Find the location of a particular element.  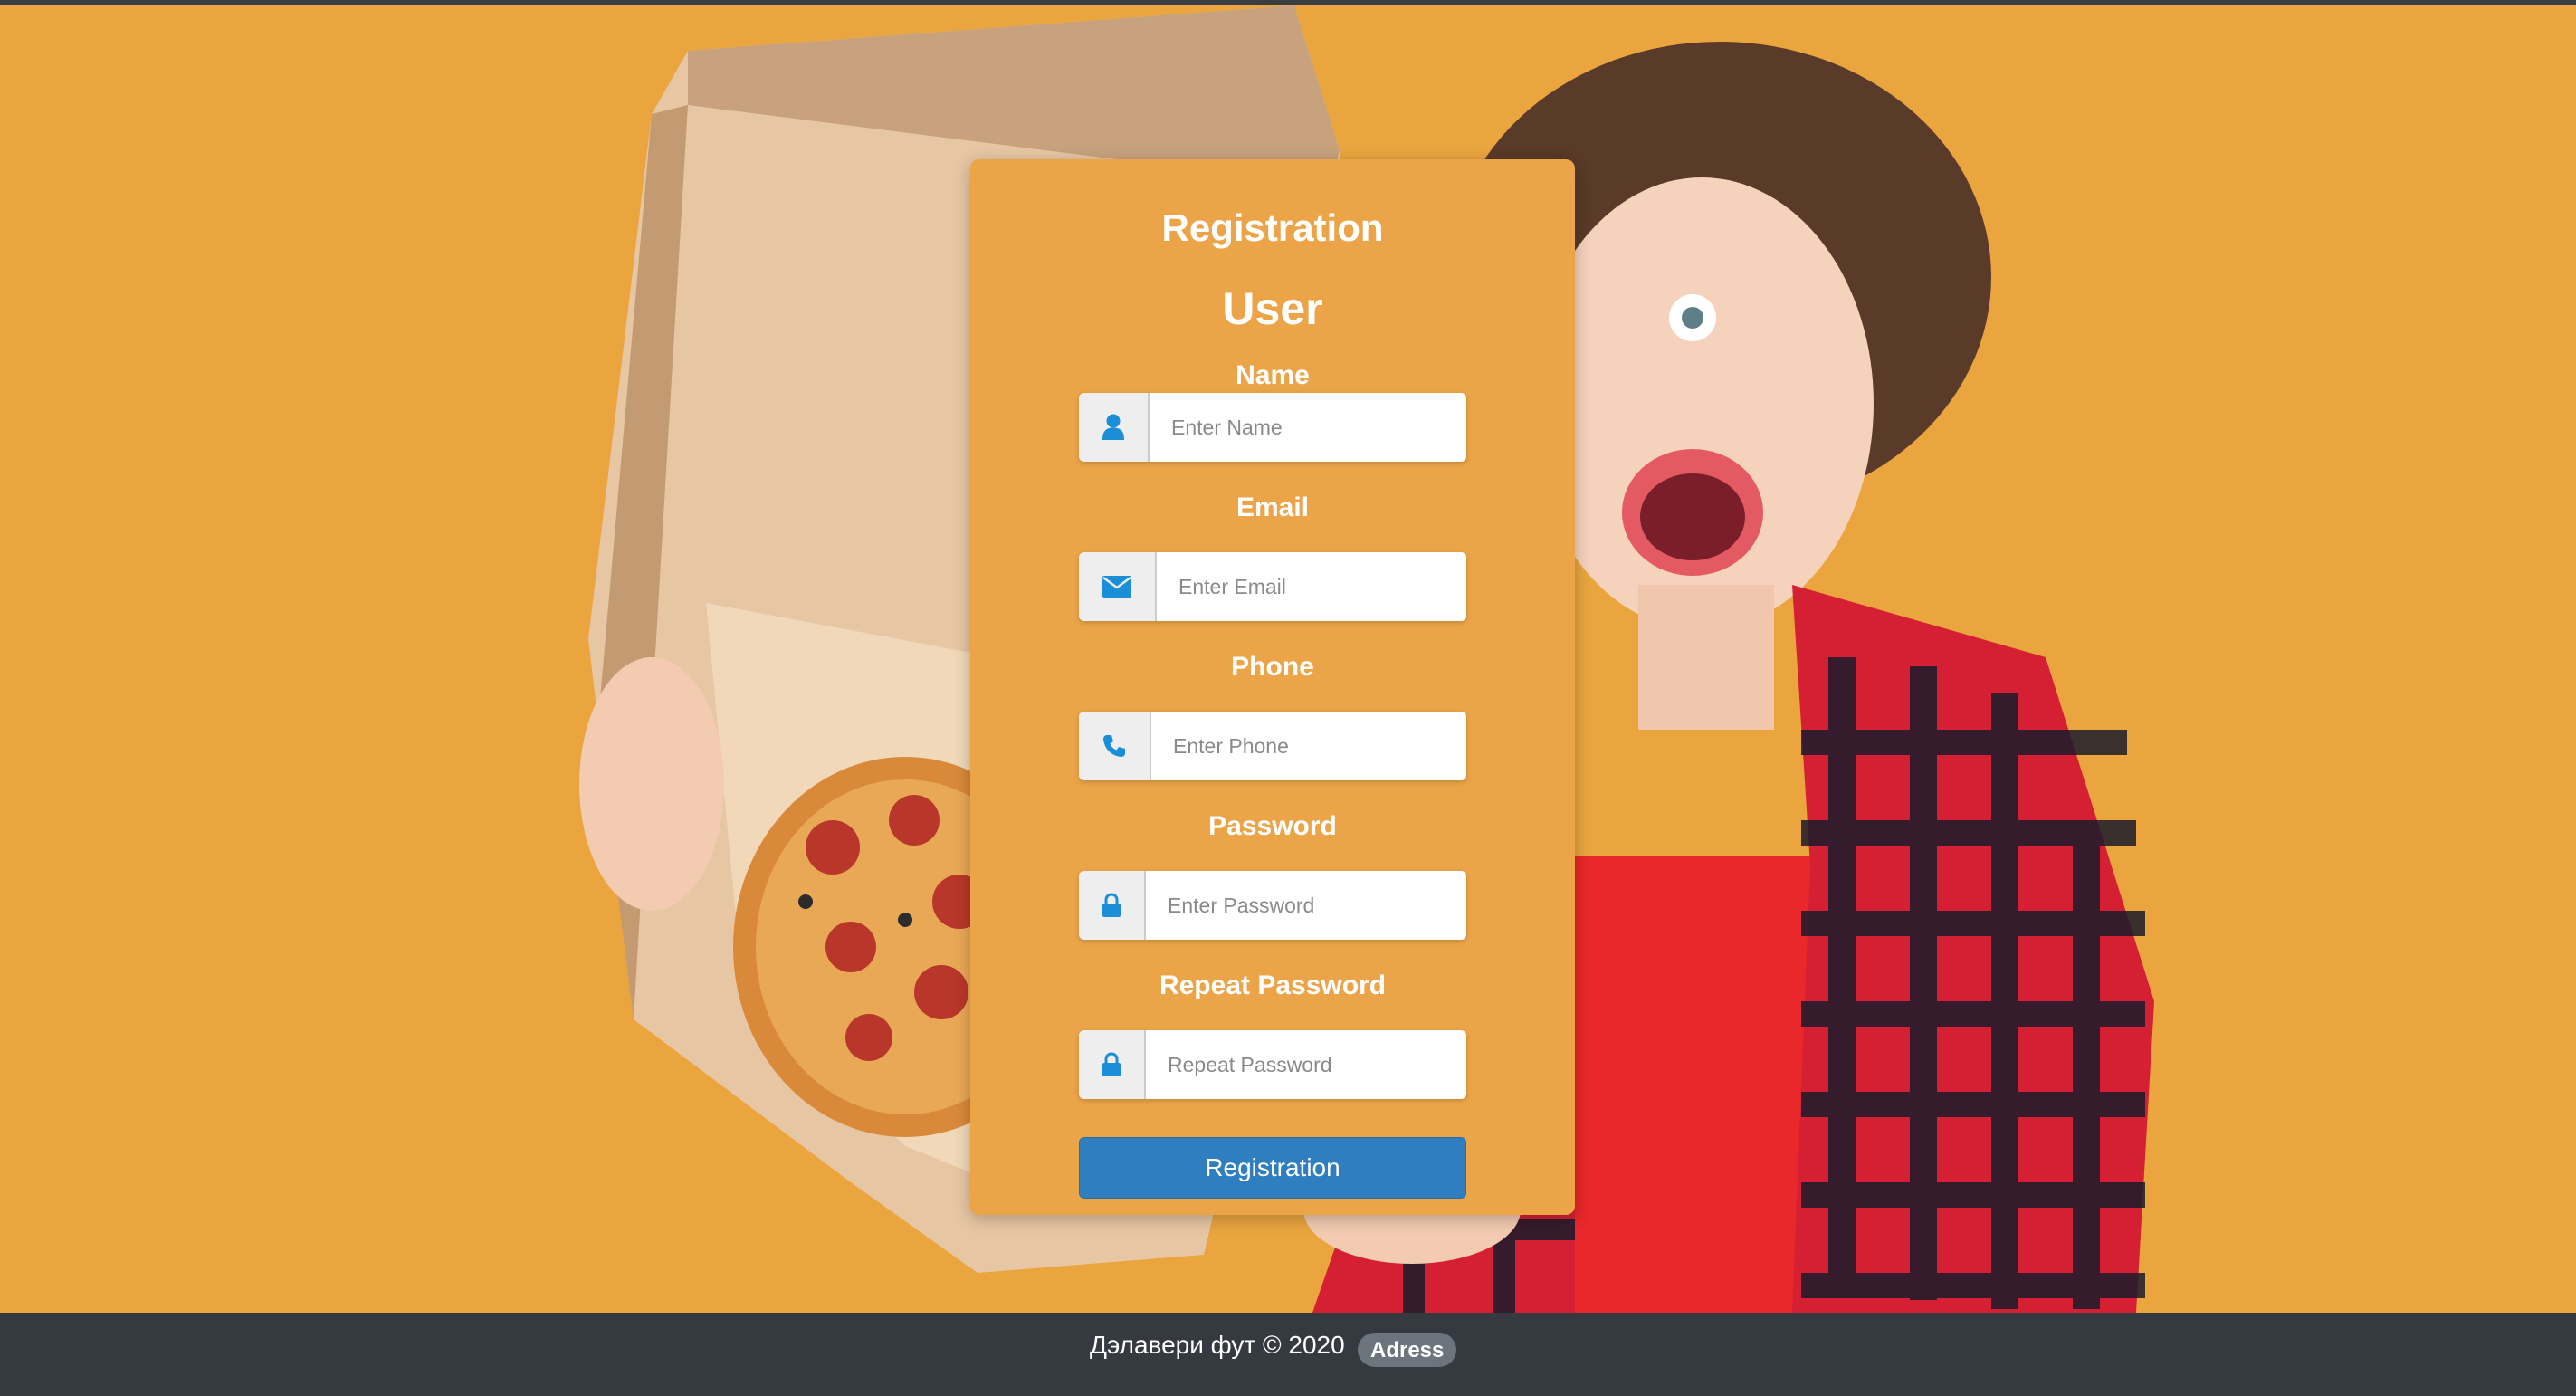

phone-input-group is located at coordinates (1273, 746).